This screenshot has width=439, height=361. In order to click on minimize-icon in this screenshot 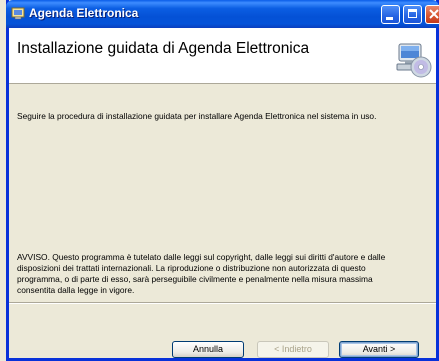, I will do `click(389, 18)`.